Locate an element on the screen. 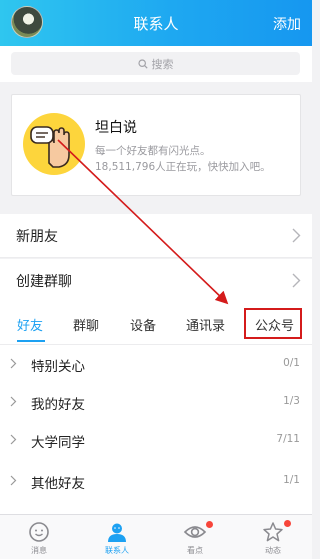  search-placeholder: 搜索 is located at coordinates (162, 64).